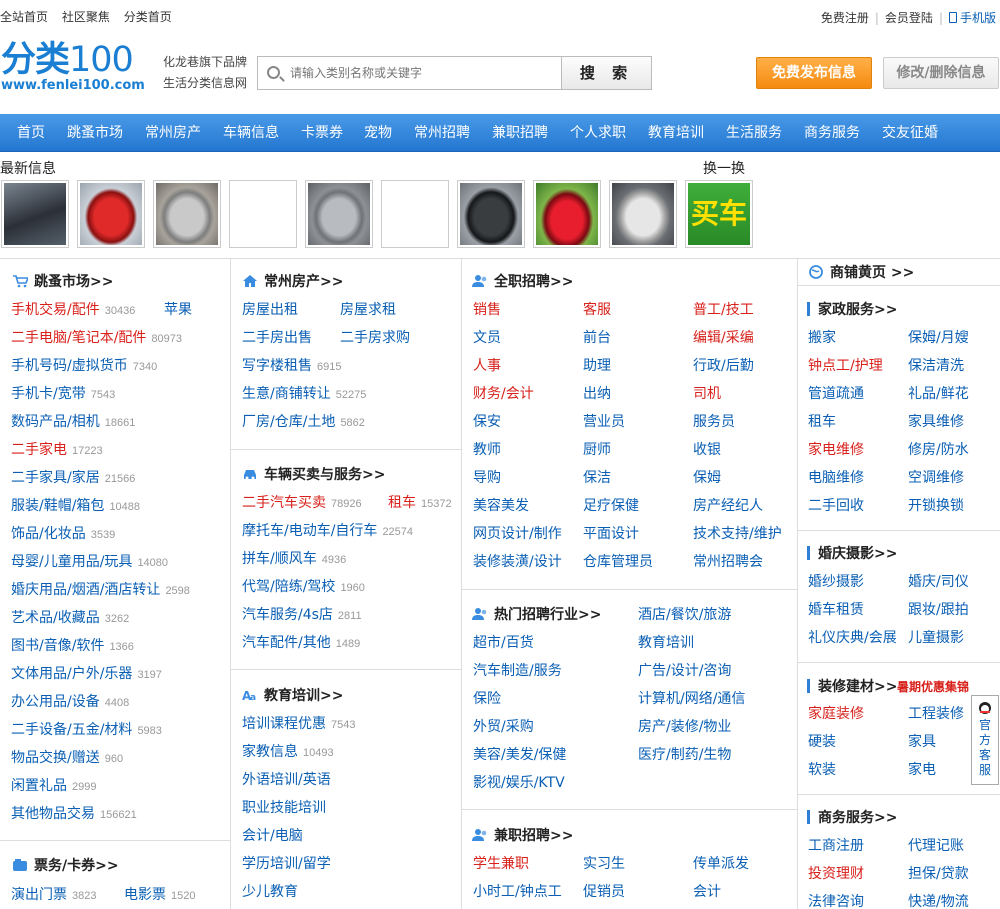  I want to click on category-link: 软装, so click(822, 769).